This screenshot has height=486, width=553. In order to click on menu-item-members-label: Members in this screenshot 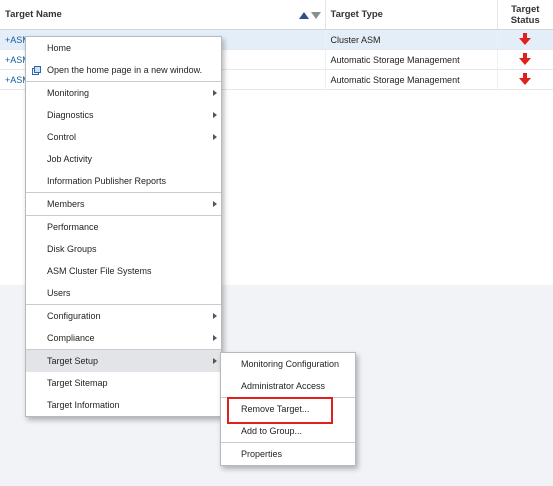, I will do `click(66, 204)`.